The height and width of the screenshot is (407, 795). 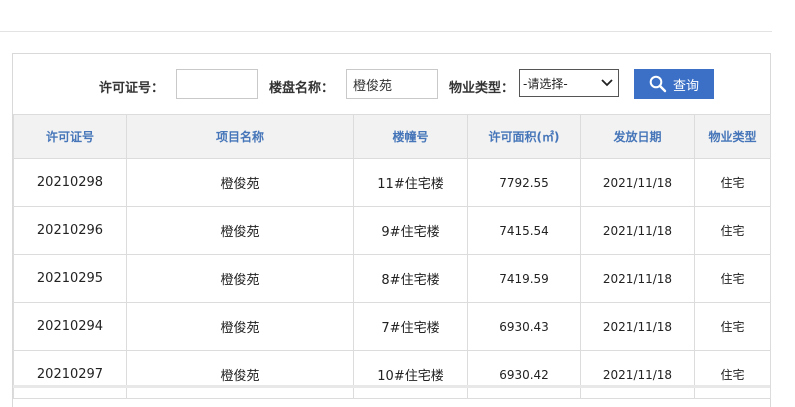 What do you see at coordinates (240, 136) in the screenshot?
I see `col-header-project-name: 项目名称` at bounding box center [240, 136].